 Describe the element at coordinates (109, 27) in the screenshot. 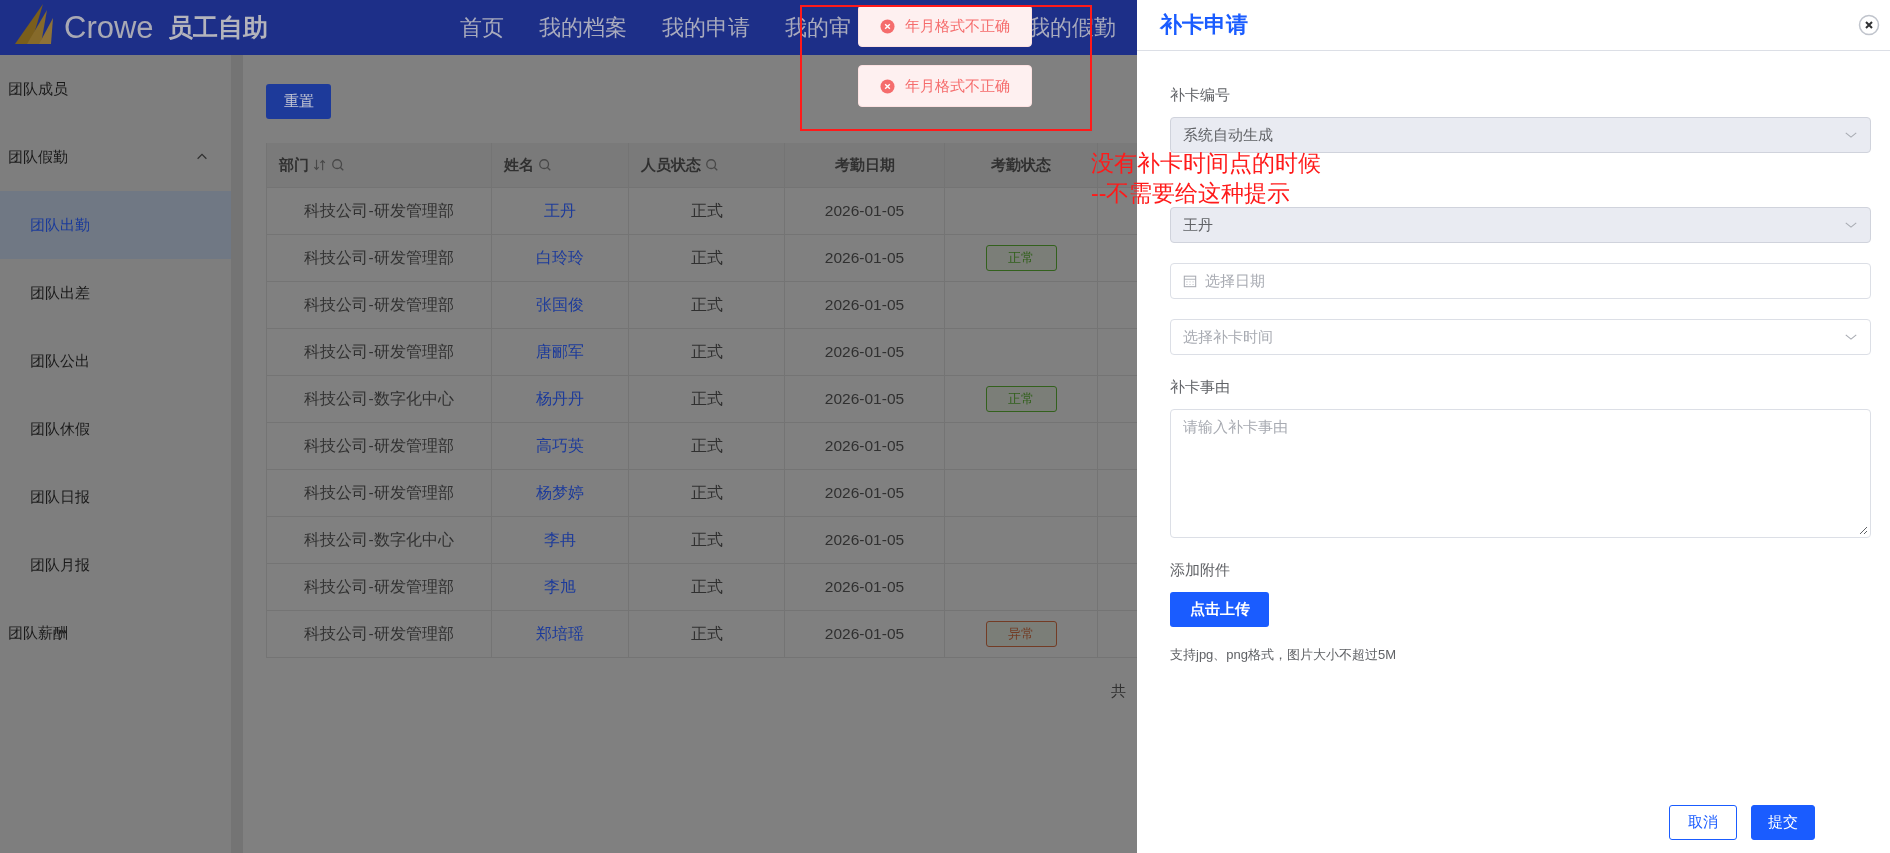

I see `logo-text: Crowe` at that location.